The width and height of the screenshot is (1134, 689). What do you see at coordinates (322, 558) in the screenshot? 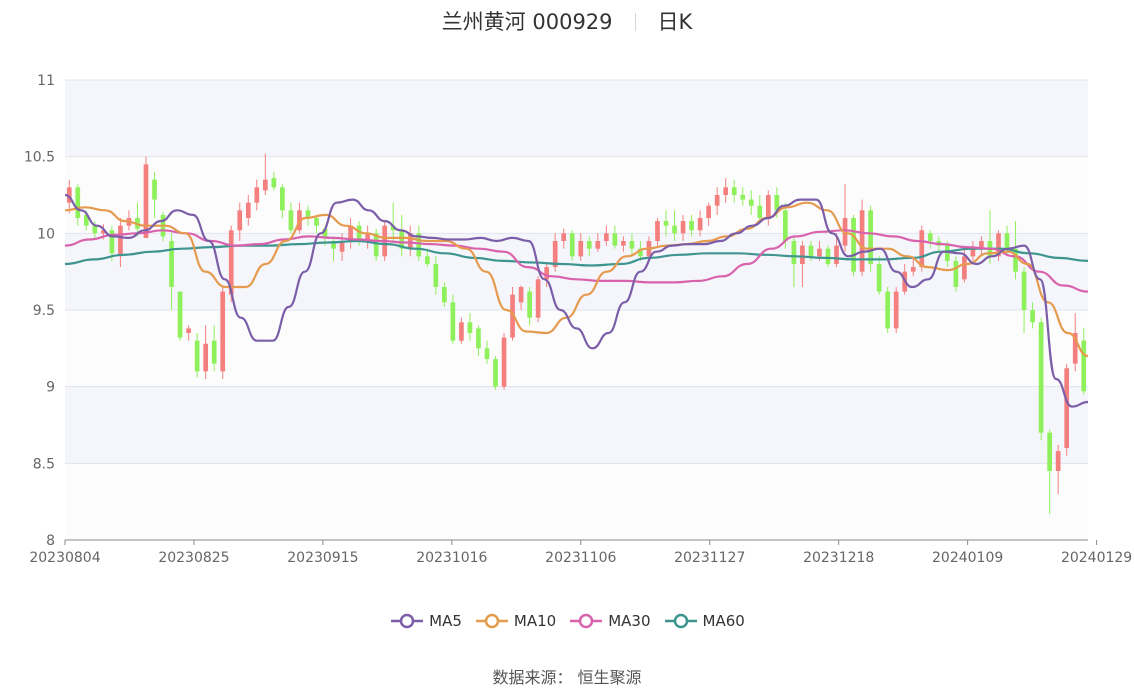
I see `x-tick-label: 20230915` at bounding box center [322, 558].